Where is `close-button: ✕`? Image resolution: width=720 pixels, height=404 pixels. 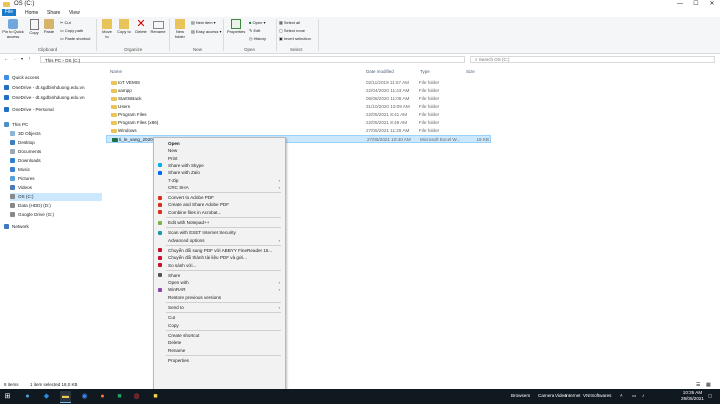
close-button: ✕ is located at coordinates (712, 4).